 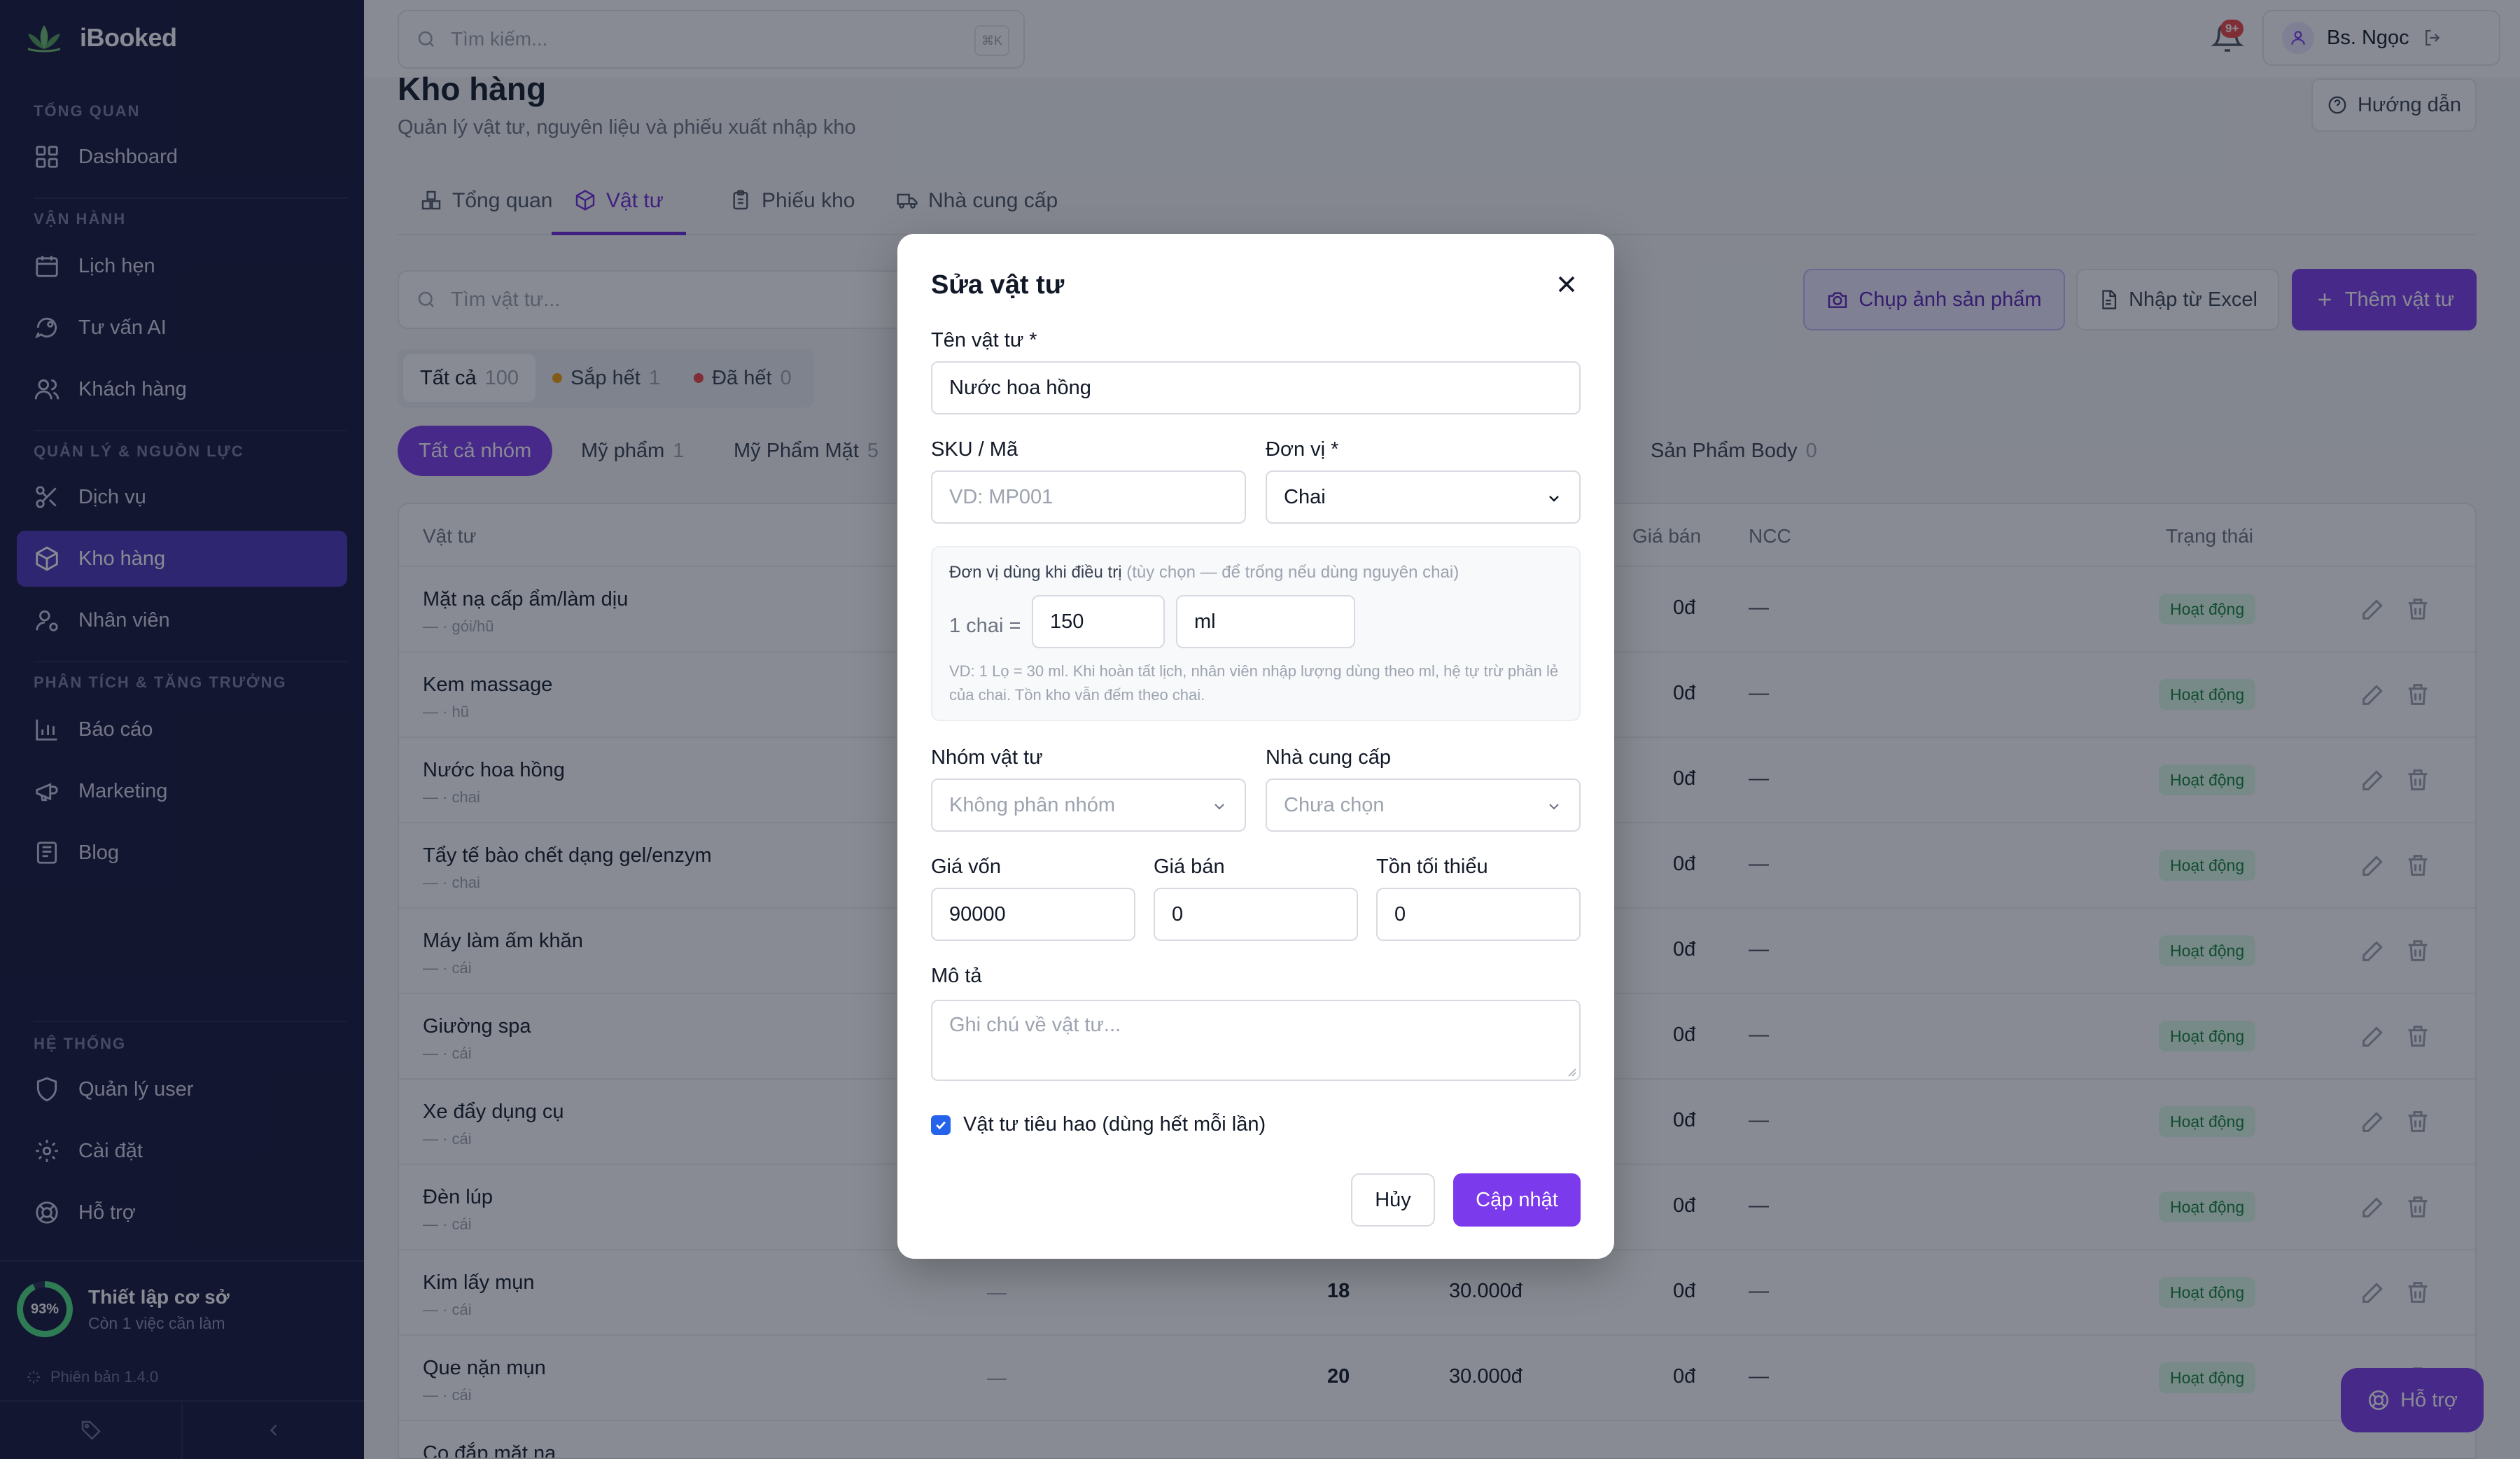 What do you see at coordinates (1478, 914) in the screenshot?
I see `min-stock-field: 0` at bounding box center [1478, 914].